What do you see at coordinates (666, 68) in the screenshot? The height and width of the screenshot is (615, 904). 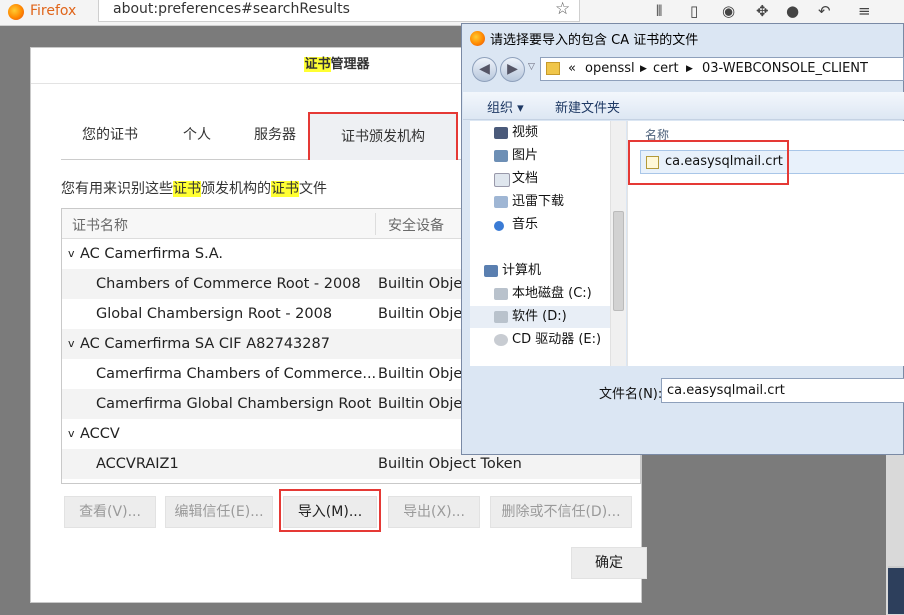 I see `breadcrumb-cert: cert` at bounding box center [666, 68].